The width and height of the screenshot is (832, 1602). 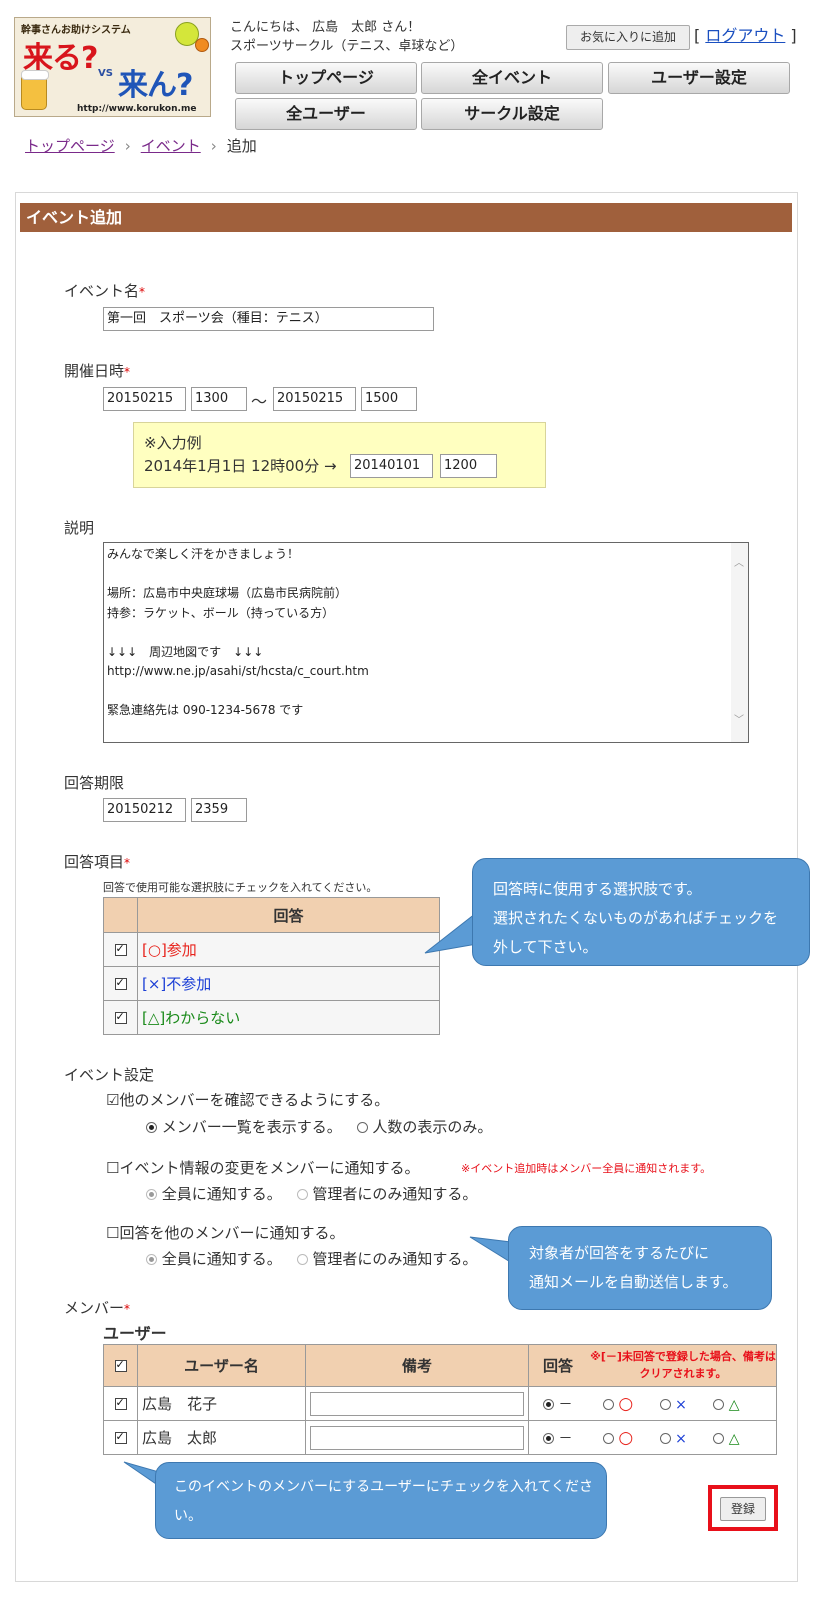 I want to click on end-date-input: 20150215, so click(x=314, y=399).